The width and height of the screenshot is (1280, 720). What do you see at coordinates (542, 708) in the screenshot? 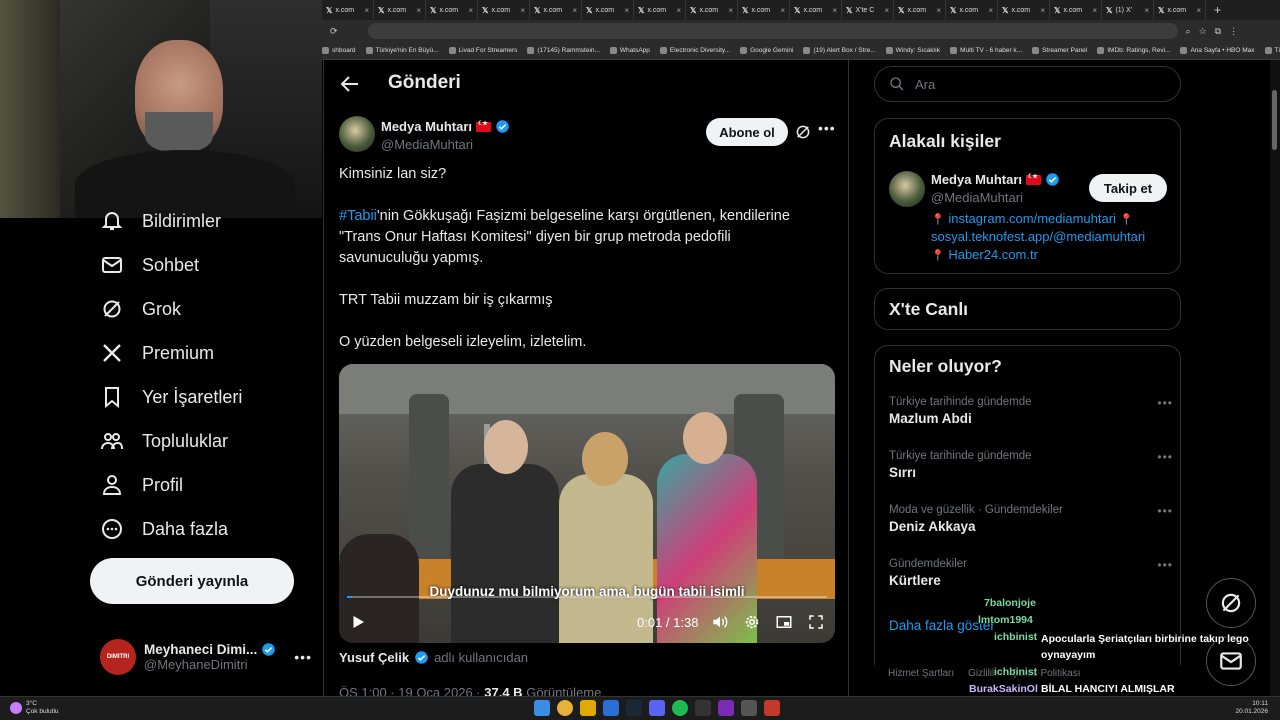
I see `start-icon` at bounding box center [542, 708].